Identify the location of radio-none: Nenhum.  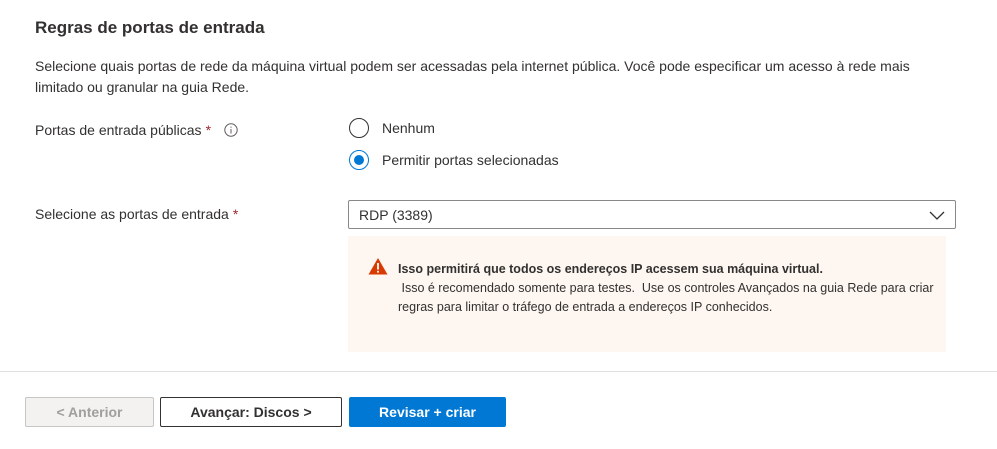
(392, 128).